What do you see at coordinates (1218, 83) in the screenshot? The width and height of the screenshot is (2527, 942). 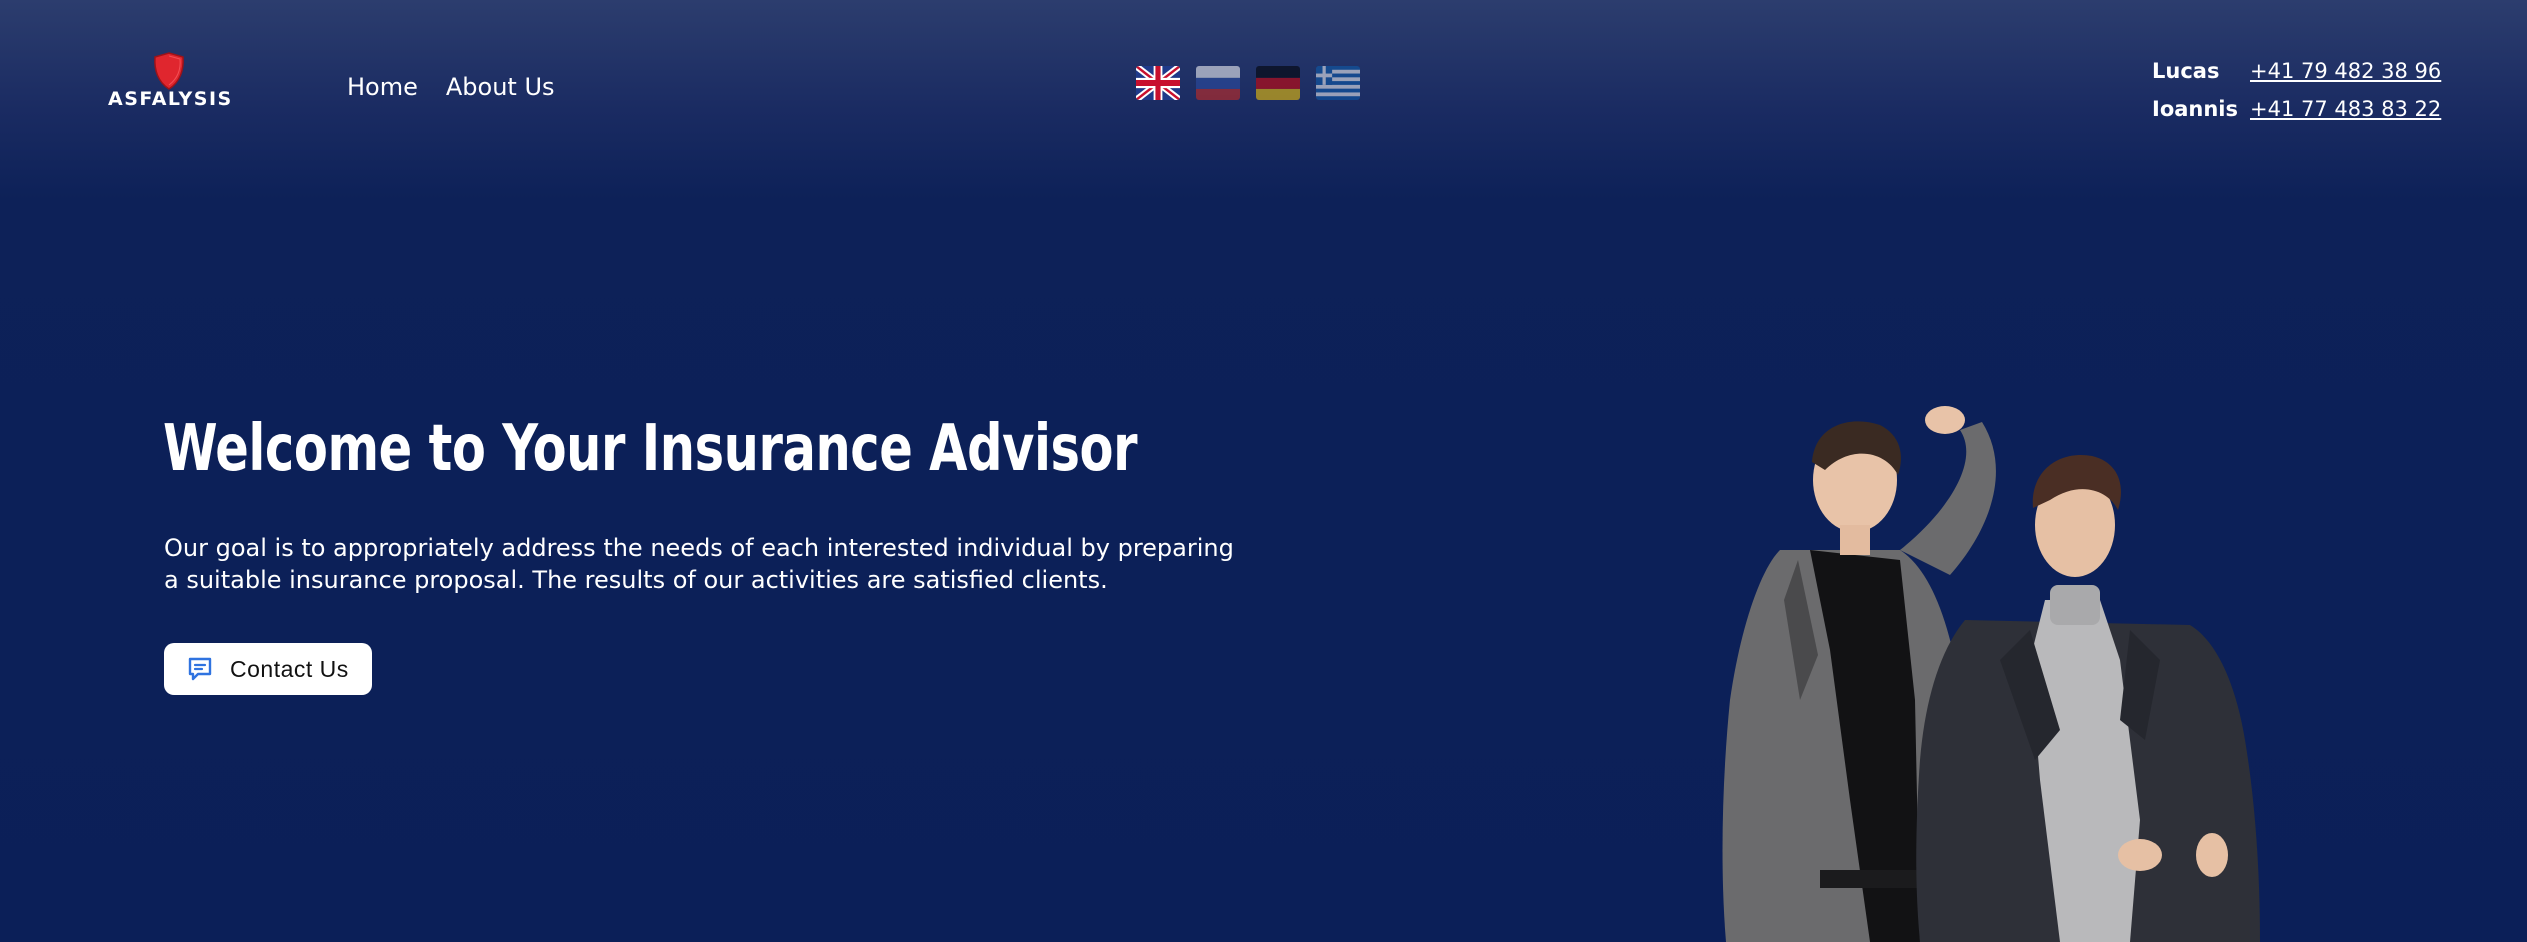 I see `russia-flag-icon` at bounding box center [1218, 83].